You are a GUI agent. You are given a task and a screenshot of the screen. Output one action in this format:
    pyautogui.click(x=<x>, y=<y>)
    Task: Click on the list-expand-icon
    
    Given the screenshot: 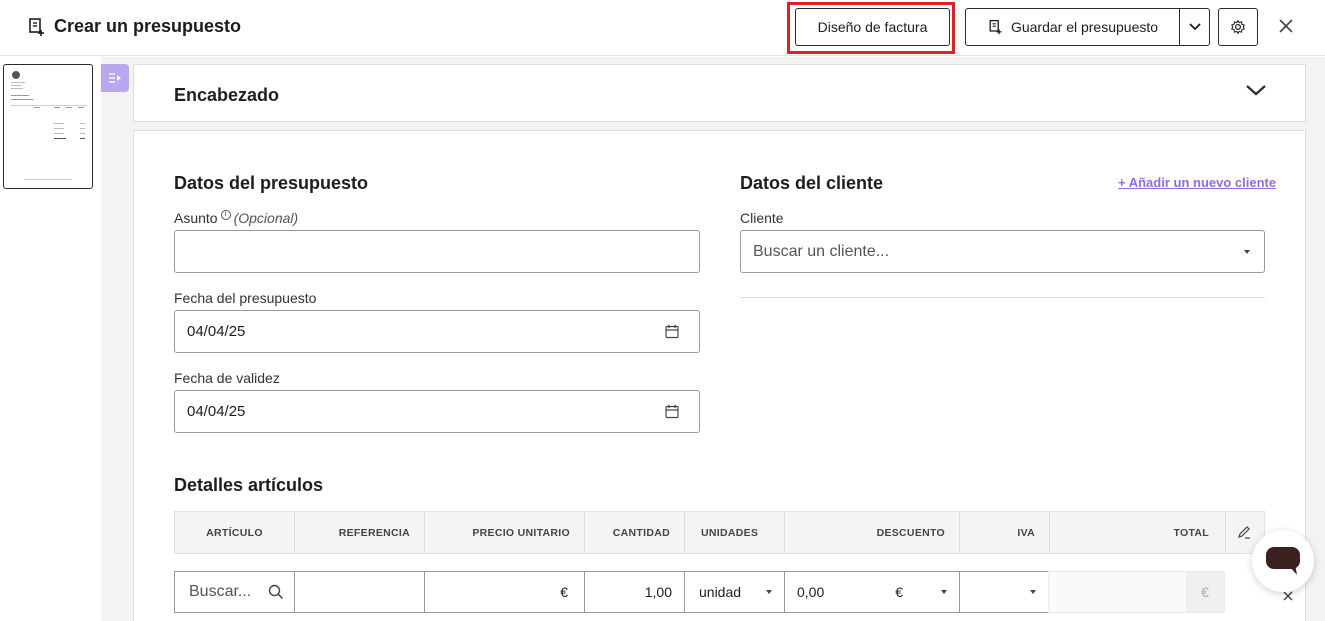 What is the action you would take?
    pyautogui.click(x=115, y=78)
    